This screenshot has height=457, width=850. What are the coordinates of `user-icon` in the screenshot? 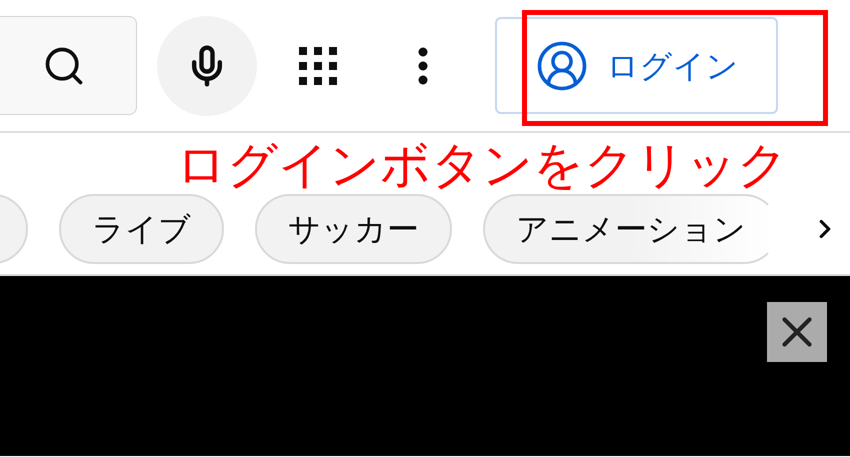 It's located at (561, 65).